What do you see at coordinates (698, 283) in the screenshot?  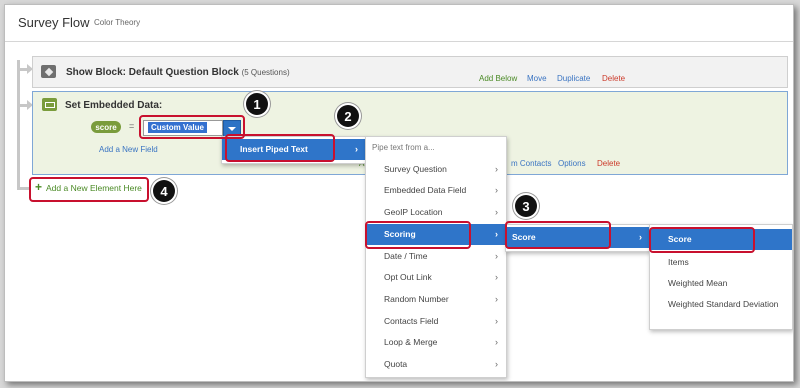 I see `score-item-label: Weighted Mean` at bounding box center [698, 283].